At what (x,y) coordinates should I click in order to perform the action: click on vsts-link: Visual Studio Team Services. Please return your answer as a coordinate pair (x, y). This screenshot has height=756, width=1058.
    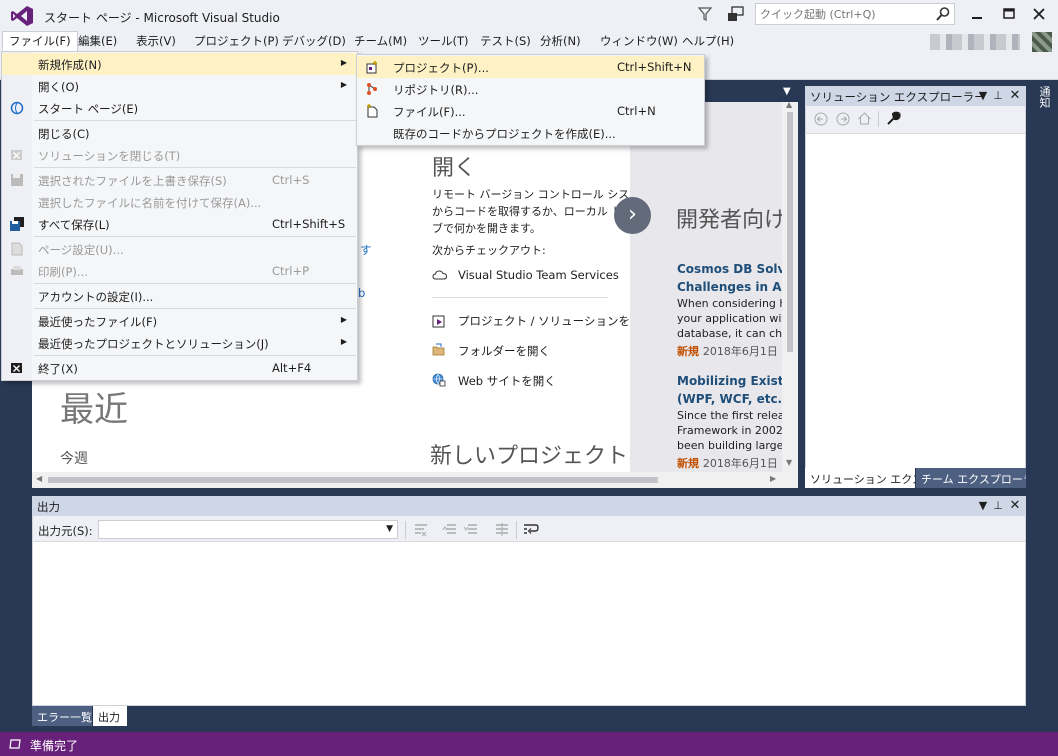
    Looking at the image, I should click on (538, 275).